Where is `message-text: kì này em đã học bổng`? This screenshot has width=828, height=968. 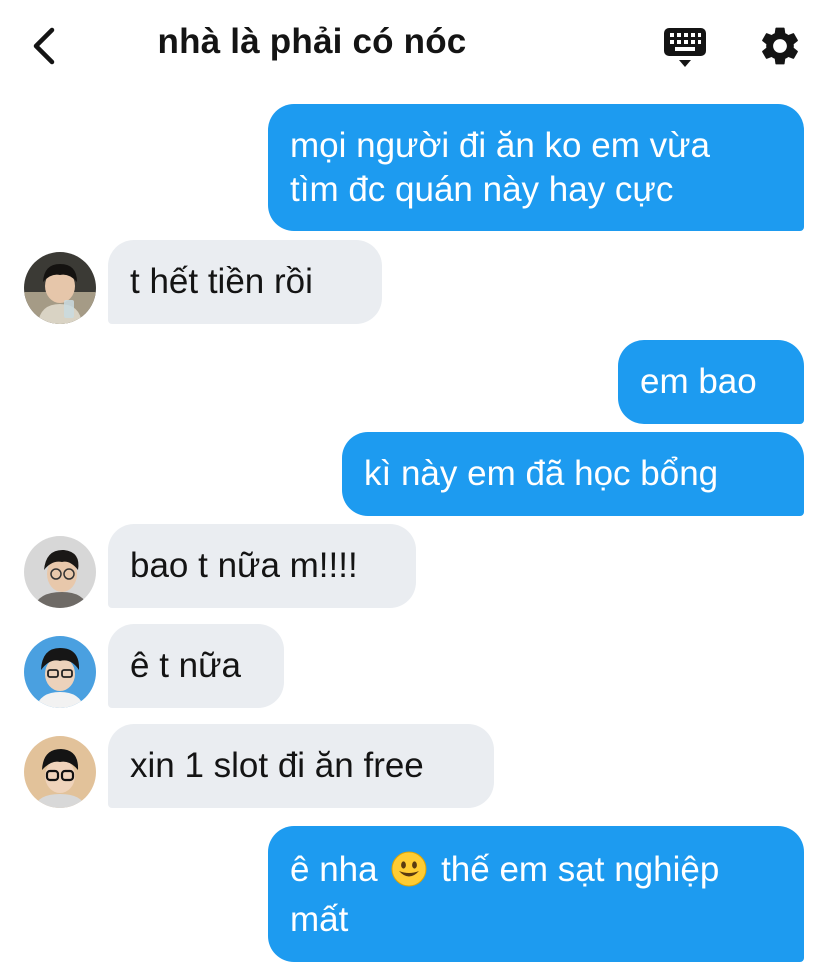 message-text: kì này em đã học bổng is located at coordinates (541, 473).